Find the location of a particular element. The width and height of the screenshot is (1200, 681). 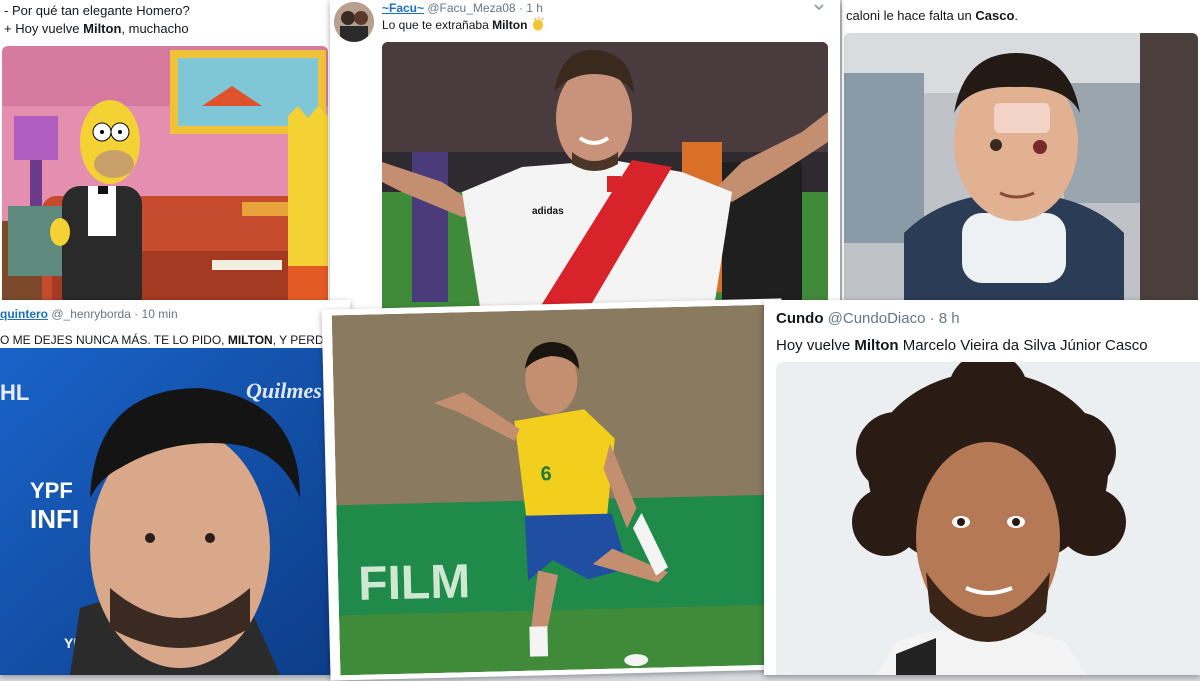

tweet-text-facu: Lo que te extrañaba Milton is located at coordinates (463, 24).